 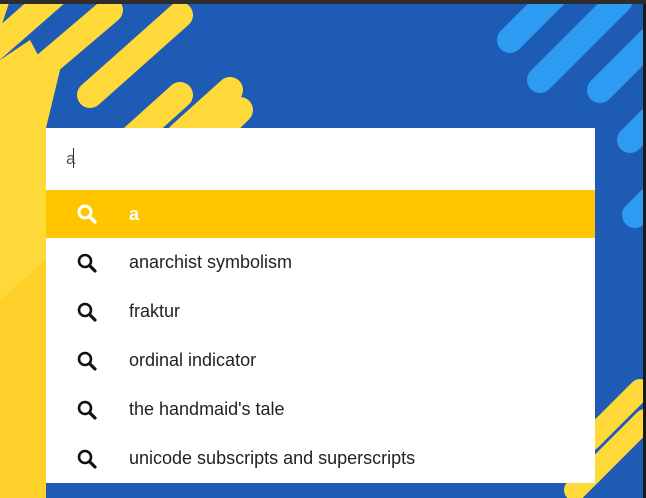 I want to click on suggestion-item: anarchist symbolism, so click(x=320, y=262).